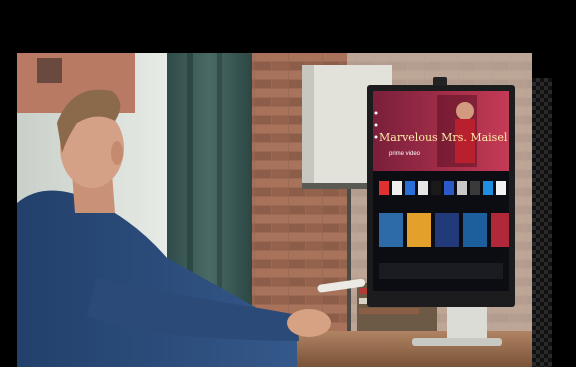 This screenshot has width=576, height=367. Describe the element at coordinates (405, 154) in the screenshot. I see `hero-brand: prime video` at that location.